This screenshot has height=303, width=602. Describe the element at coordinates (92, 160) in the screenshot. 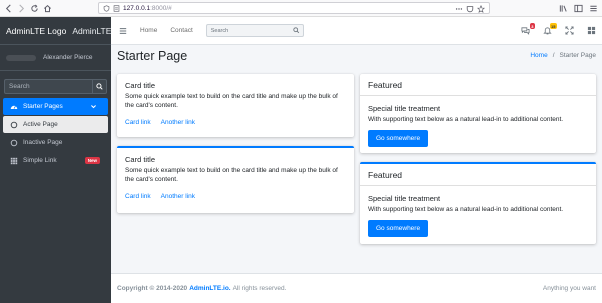

I see `new-badge: New` at that location.